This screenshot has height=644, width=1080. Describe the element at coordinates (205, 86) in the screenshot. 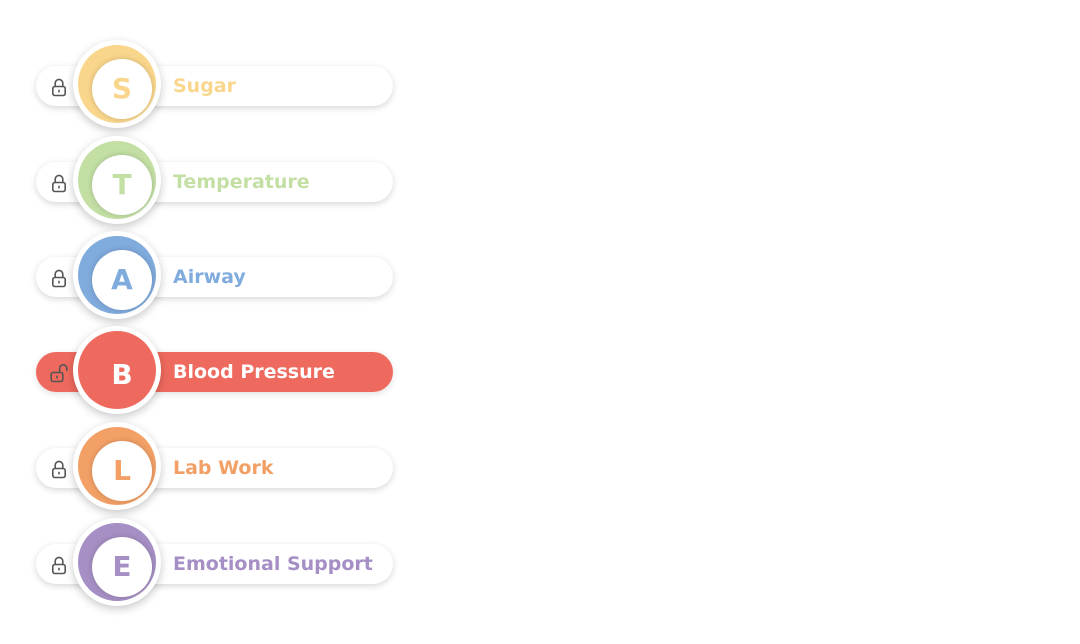

I see `menu-item-label: Sugar` at that location.